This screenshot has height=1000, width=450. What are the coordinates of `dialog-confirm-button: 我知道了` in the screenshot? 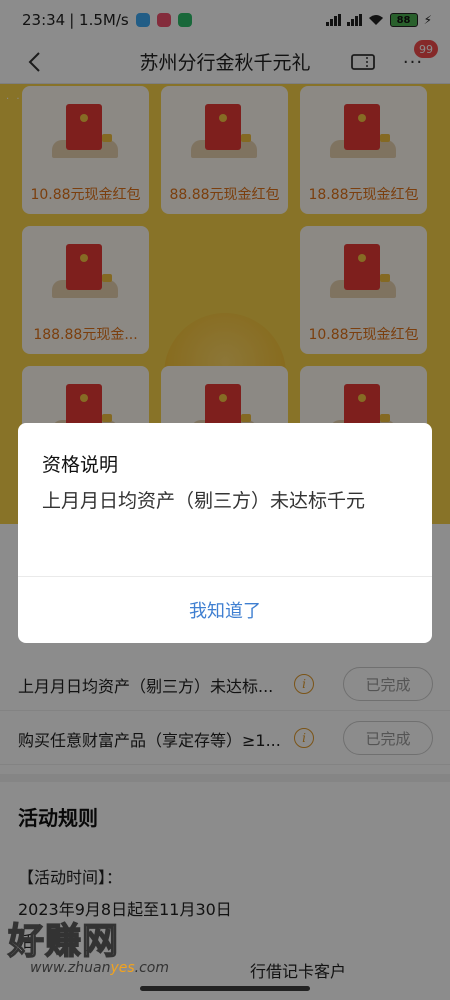 It's located at (225, 610).